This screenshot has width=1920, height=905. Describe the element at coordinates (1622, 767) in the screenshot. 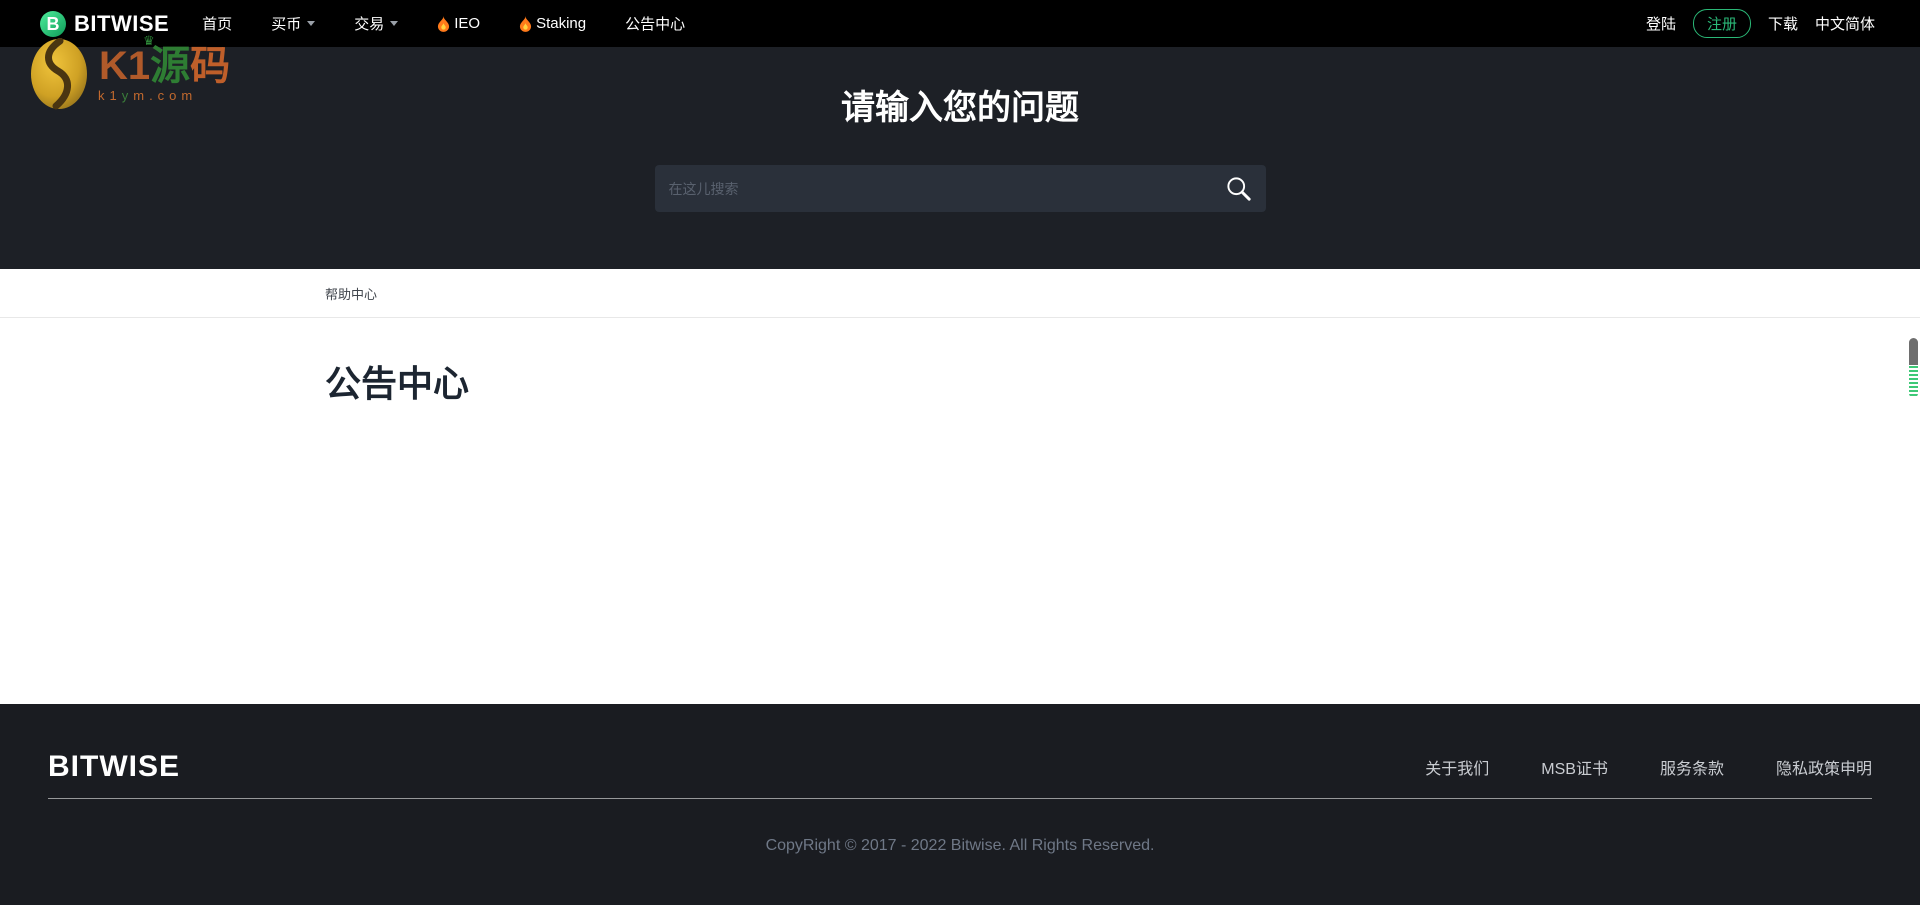

I see `footer-links: 关于我们 MSB证书 服务条款 隐私政策申明` at that location.